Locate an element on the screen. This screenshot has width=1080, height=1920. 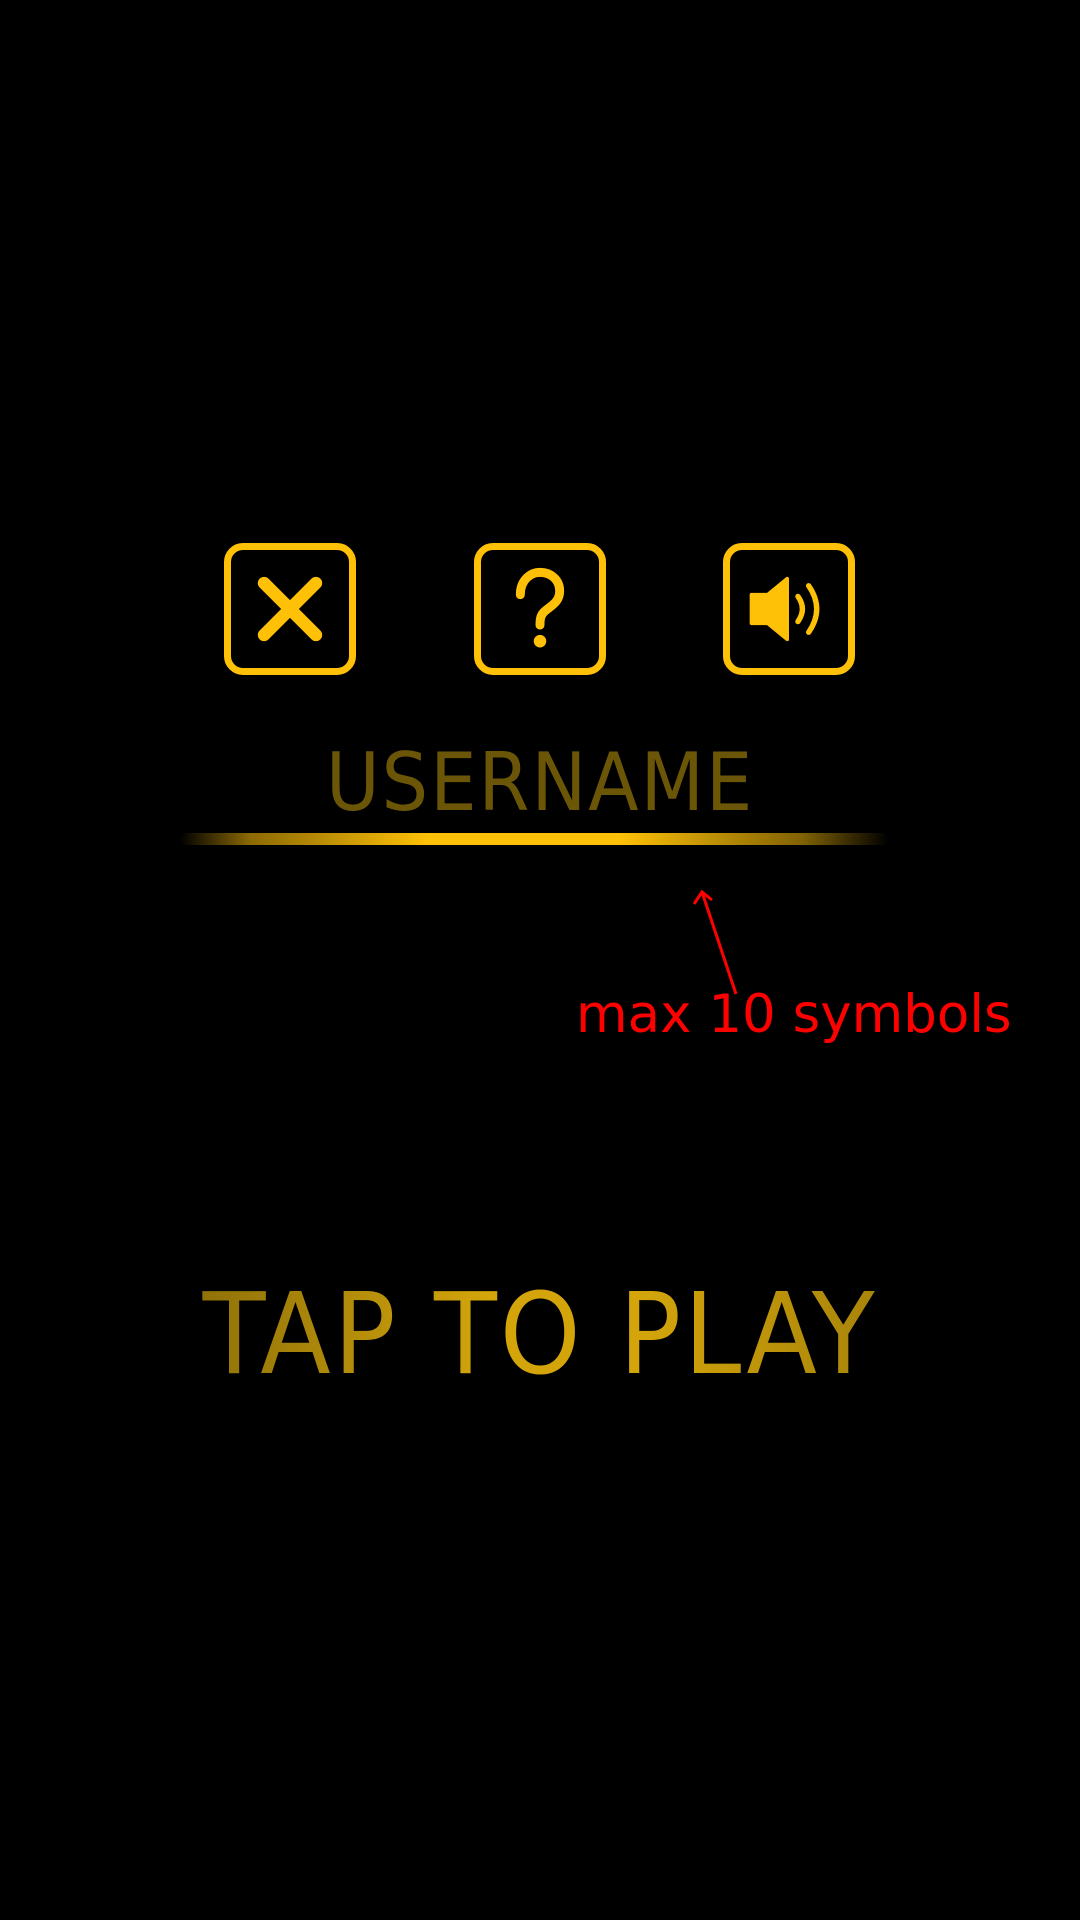
username-input: USERNAME is located at coordinates (540, 783).